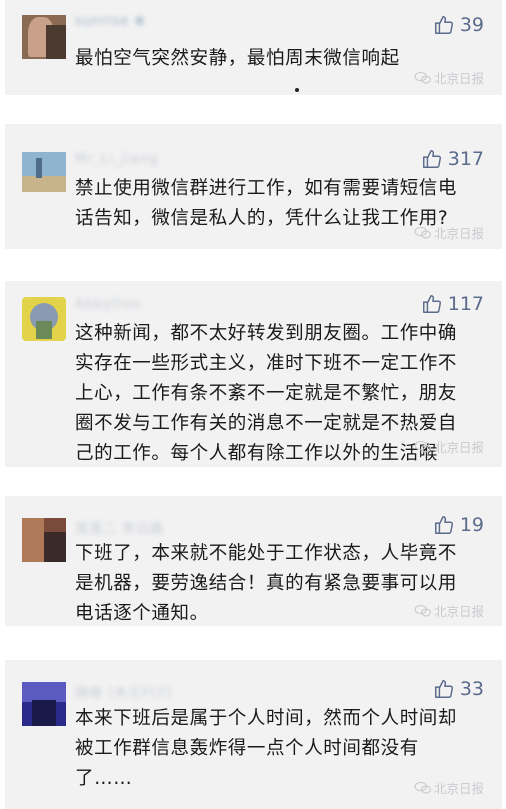 This screenshot has height=809, width=506. I want to click on dot, so click(297, 90).